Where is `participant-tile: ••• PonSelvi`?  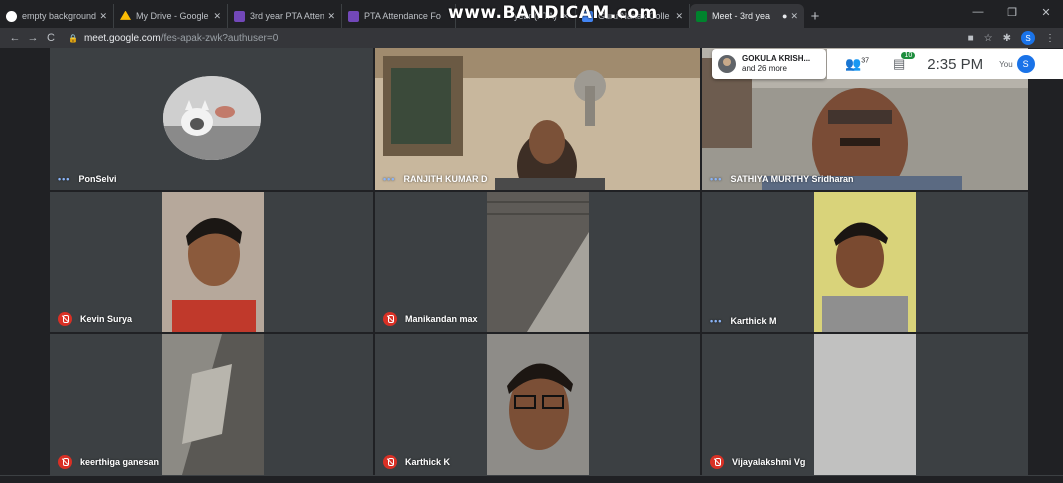
participant-tile: ••• PonSelvi is located at coordinates (211, 119).